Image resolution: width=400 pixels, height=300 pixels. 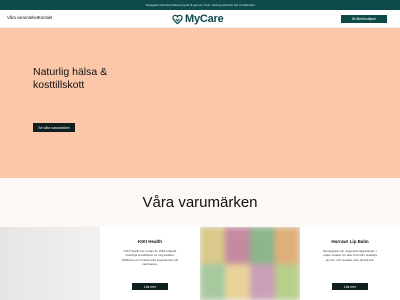 I want to click on nav-link-brands: Våra varumärken, so click(x=23, y=17).